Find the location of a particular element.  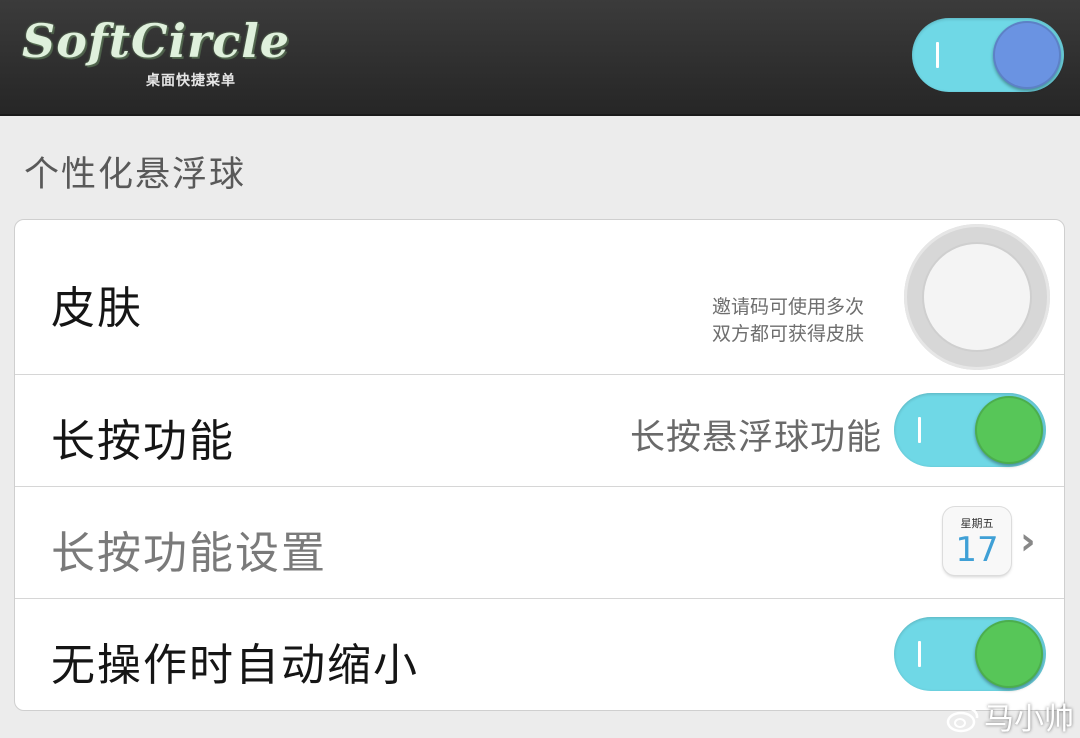

skin-hint: 邀请码可使用多次 双方都可获得皮肤 is located at coordinates (788, 321).